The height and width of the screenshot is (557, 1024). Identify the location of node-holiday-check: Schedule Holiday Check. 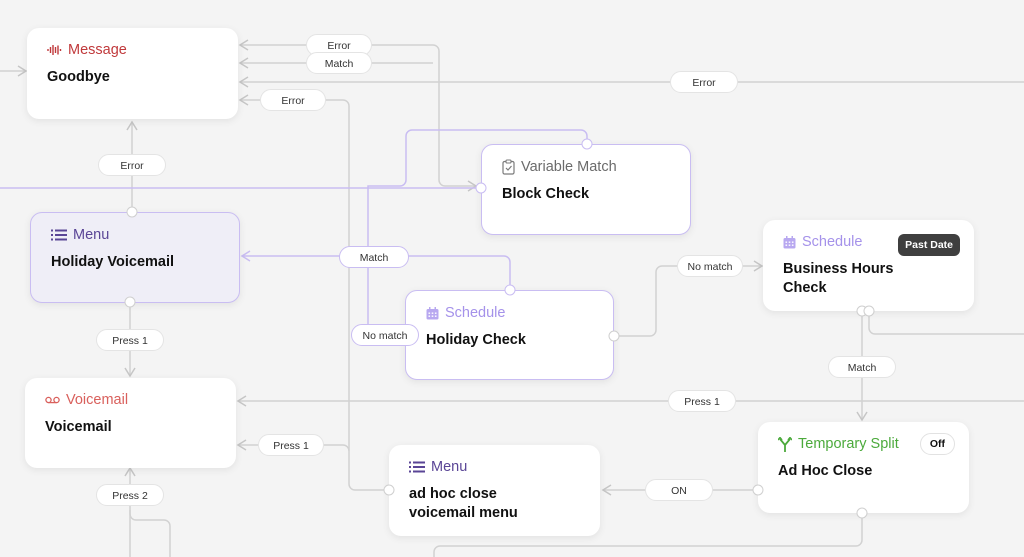
(509, 335).